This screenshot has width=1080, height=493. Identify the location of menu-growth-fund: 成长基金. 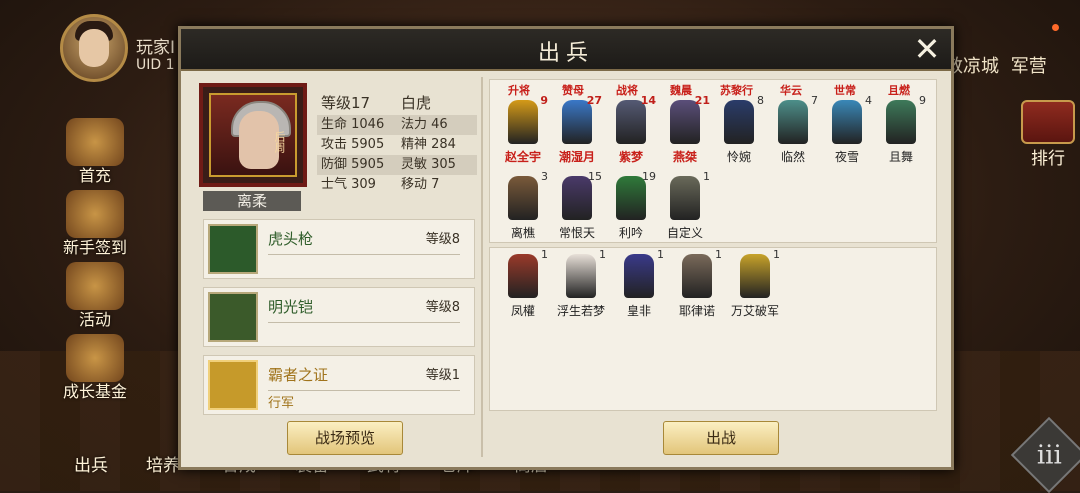
(95, 368).